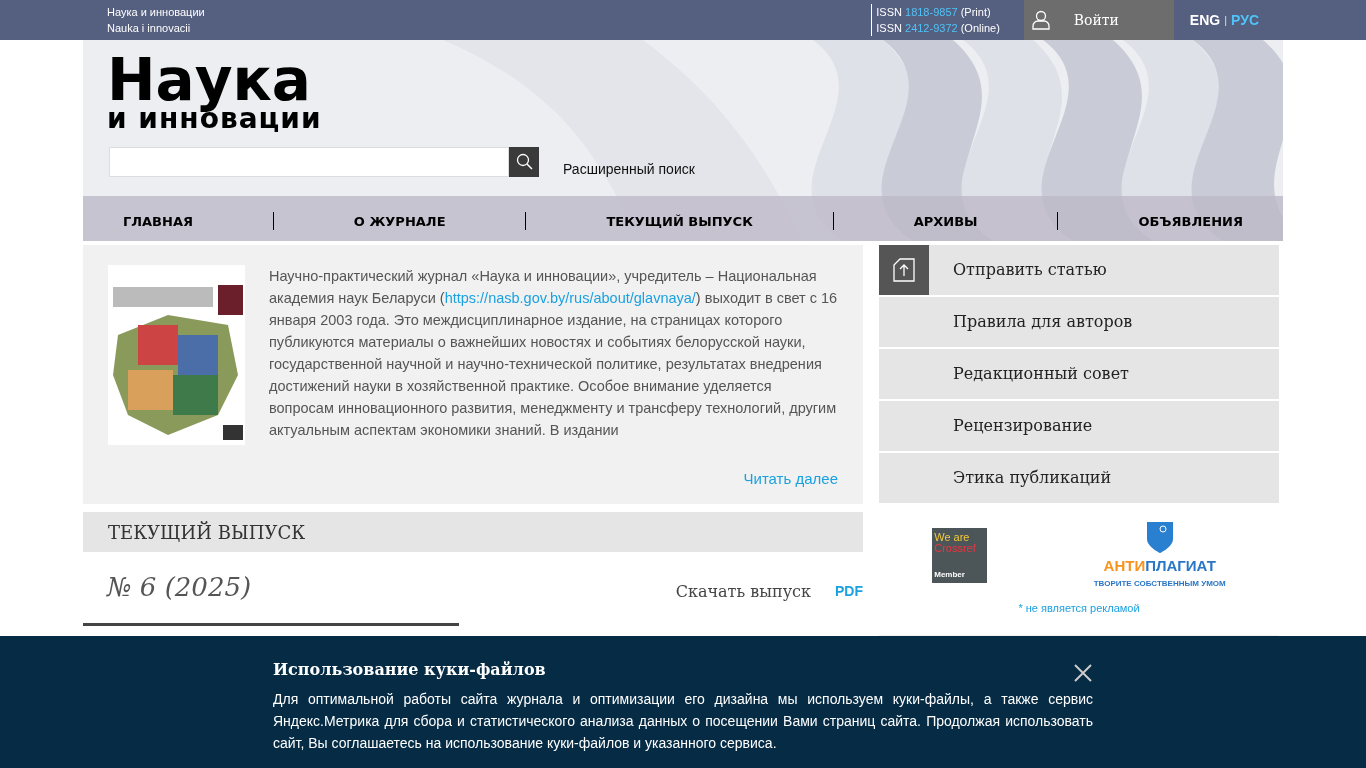 The height and width of the screenshot is (768, 1366). I want to click on issn-line: ISSN 1818-9857 (Print), so click(934, 12).